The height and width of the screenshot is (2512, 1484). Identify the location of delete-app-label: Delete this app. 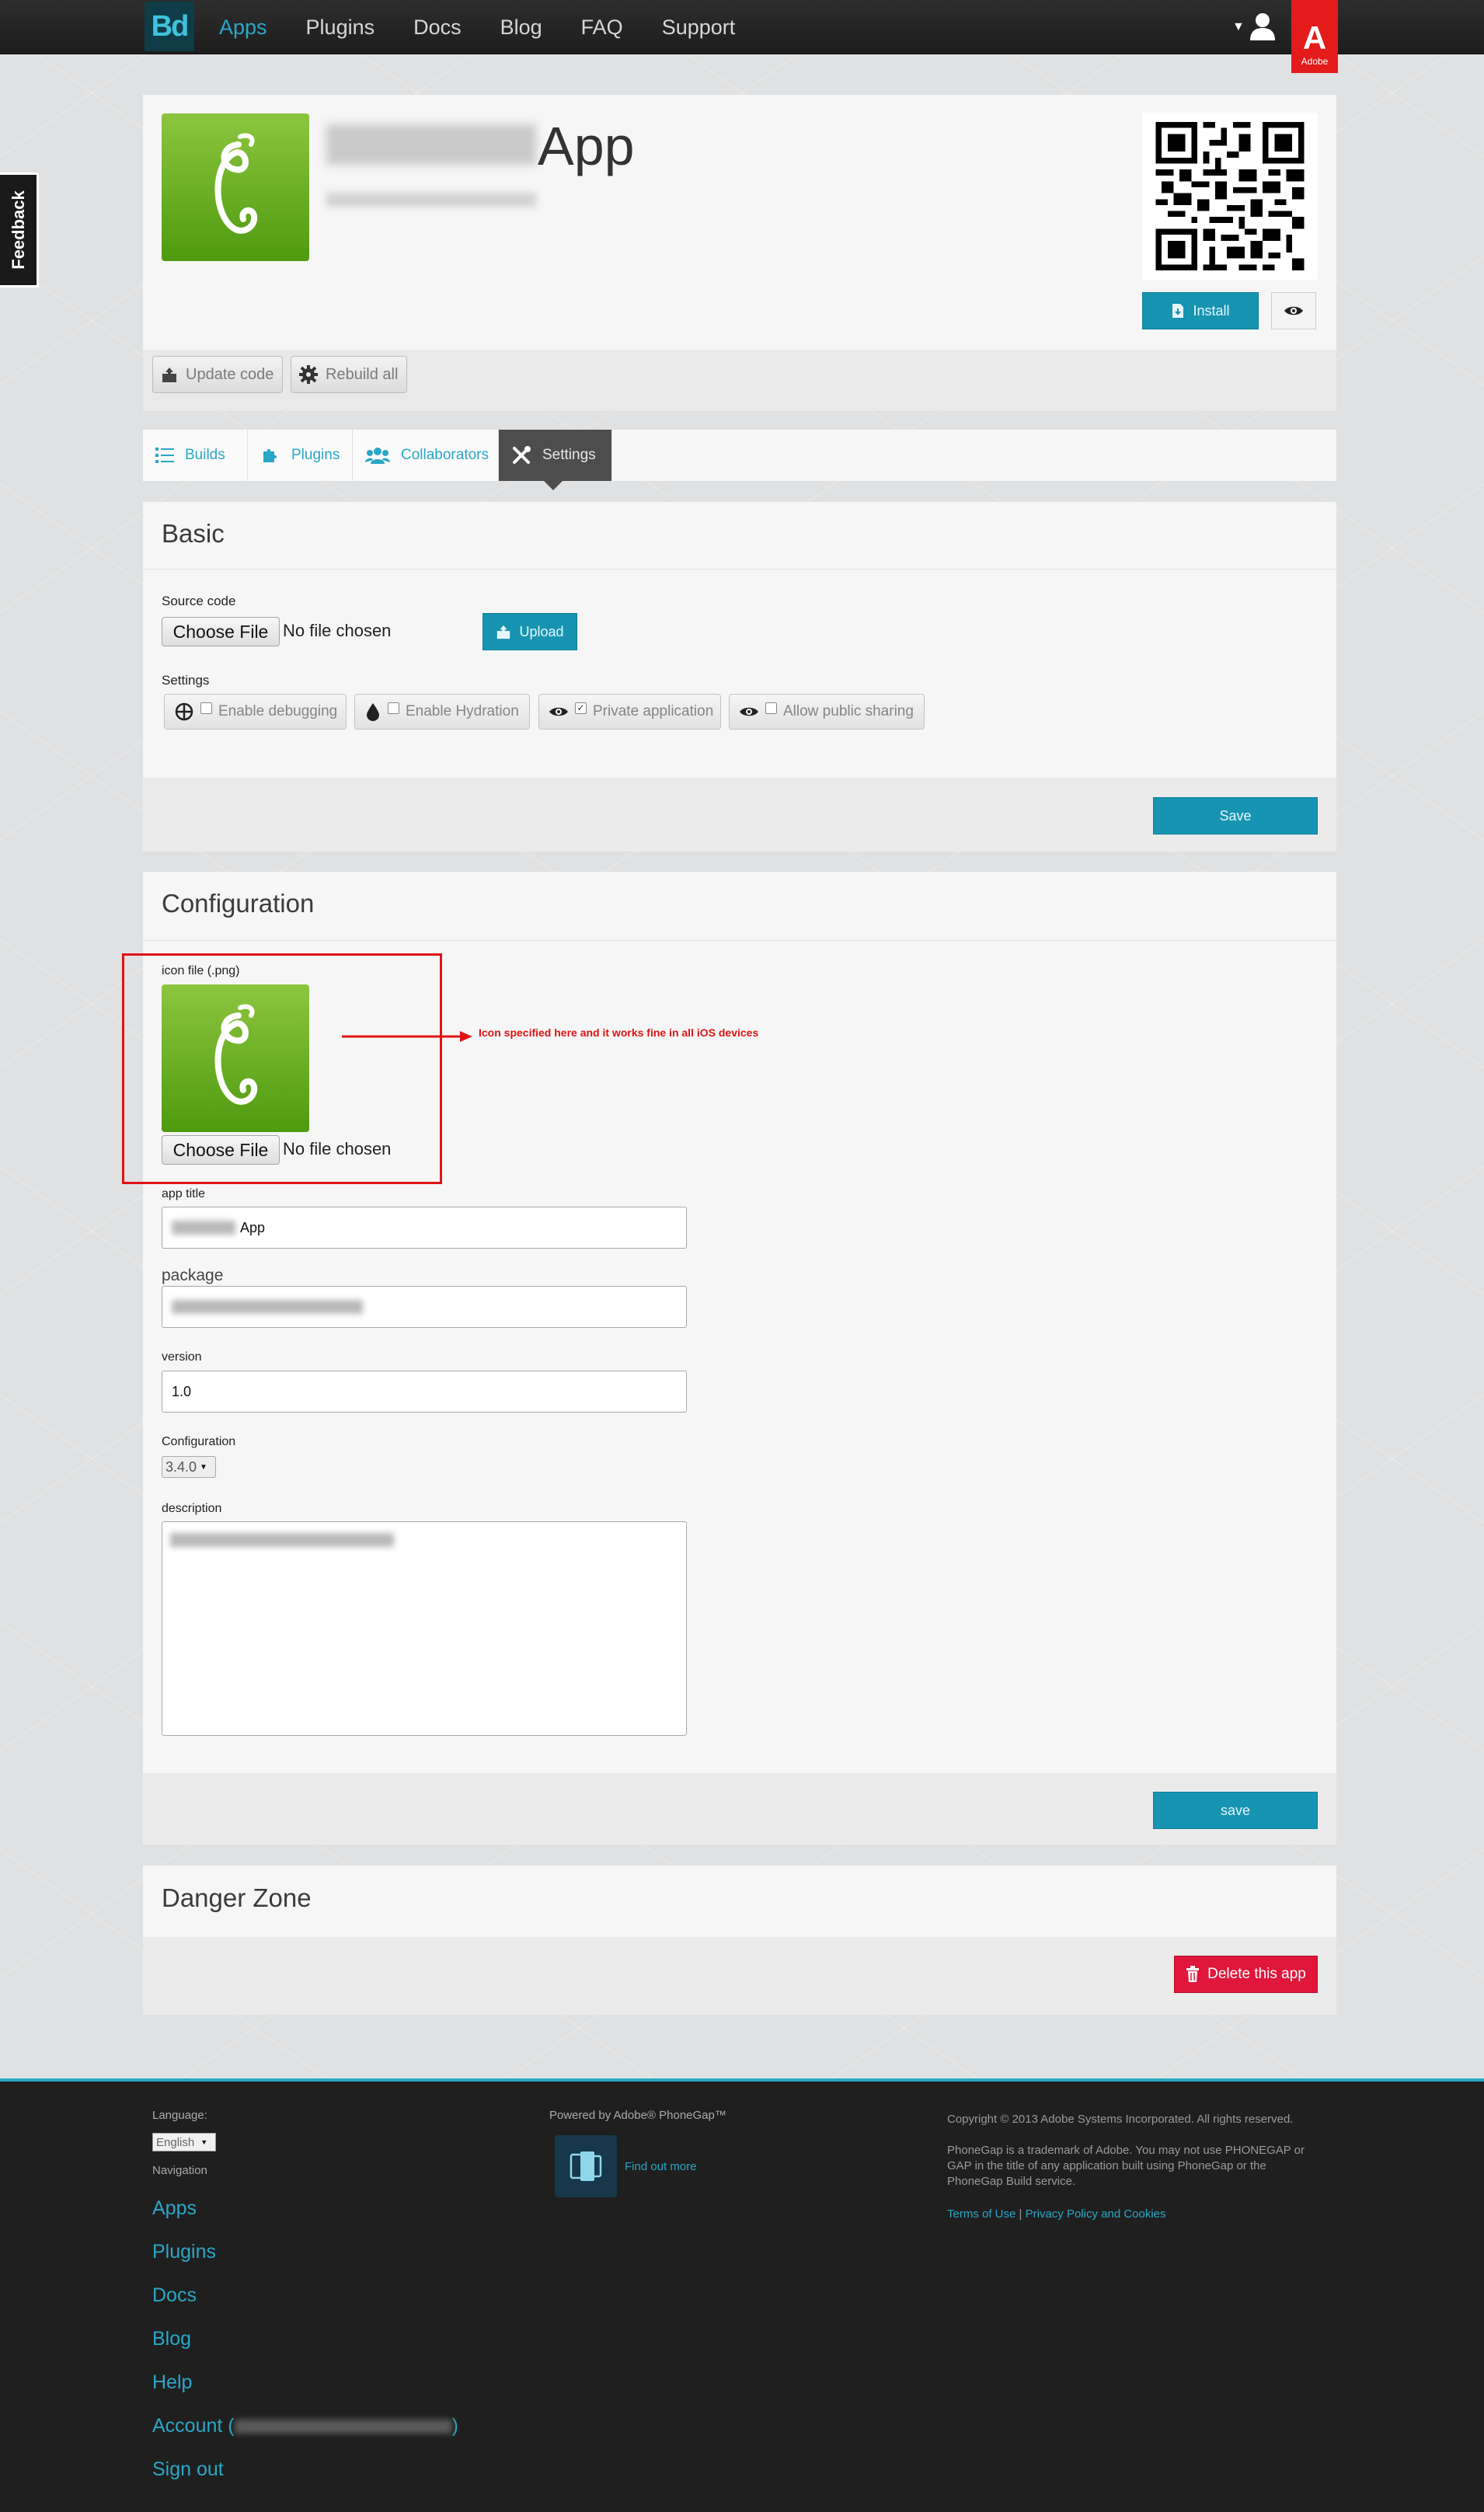
(1256, 1974).